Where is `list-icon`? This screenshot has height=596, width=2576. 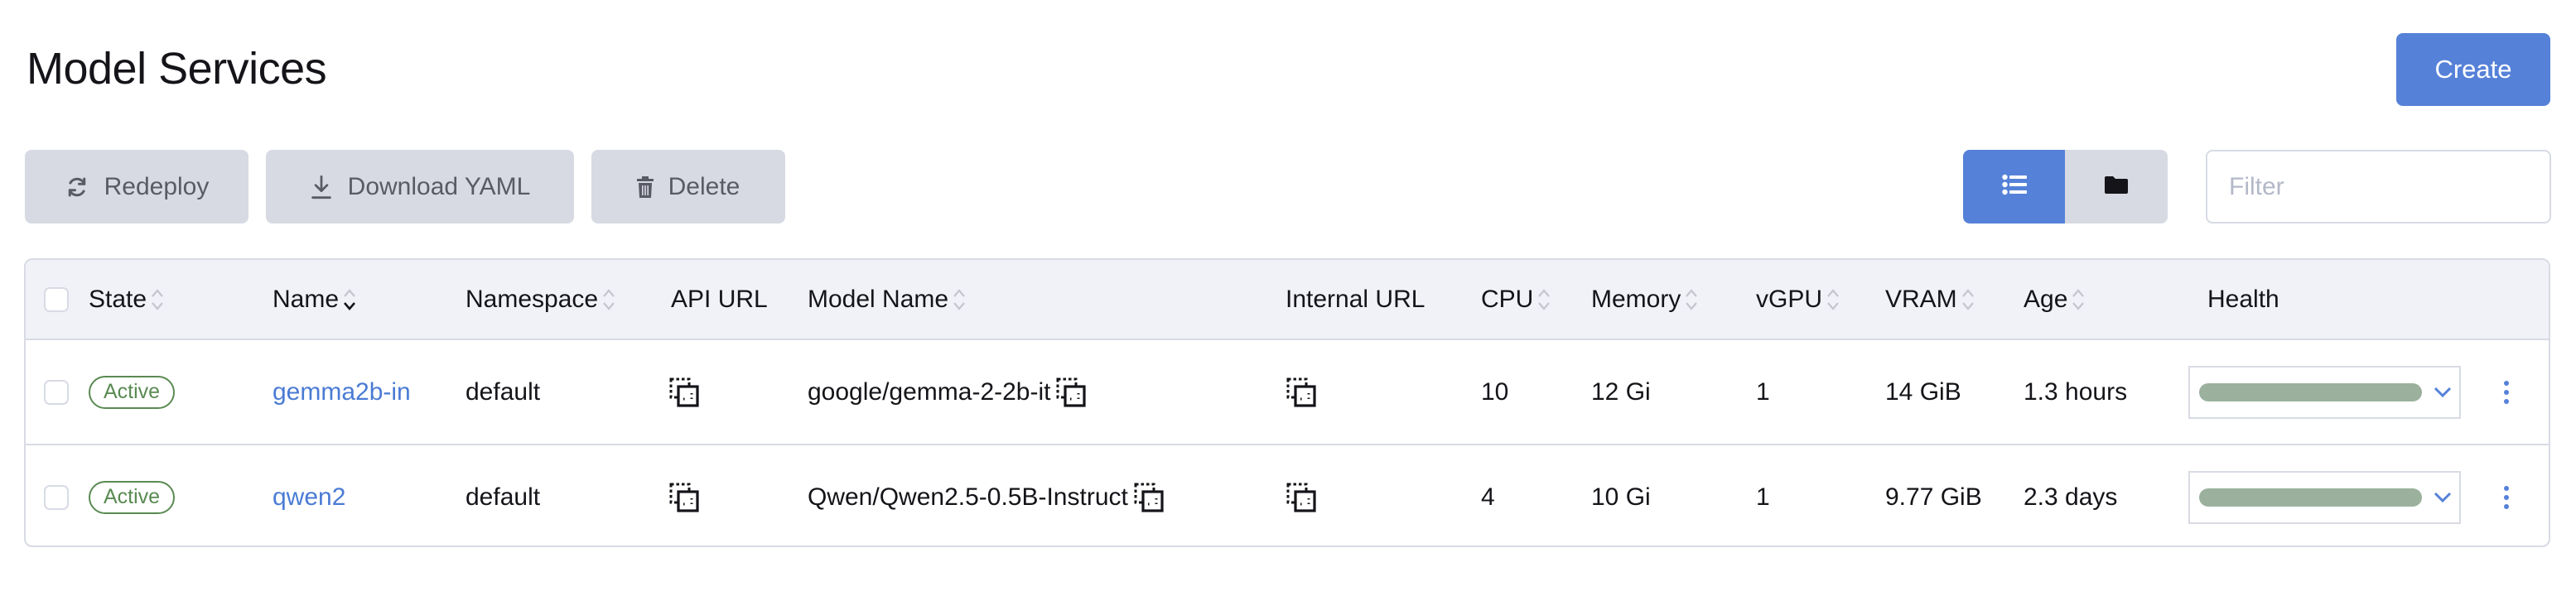
list-icon is located at coordinates (2014, 186).